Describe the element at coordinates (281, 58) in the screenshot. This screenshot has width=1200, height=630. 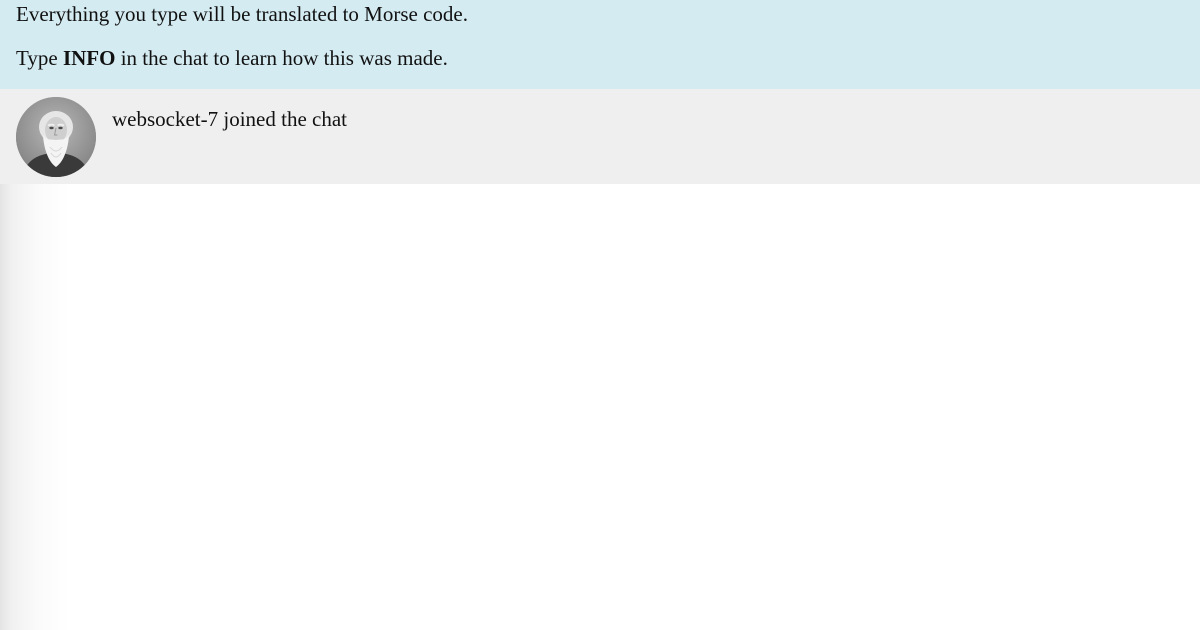
I see `info-hint-suffix: in the chat to learn how this was made.` at that location.